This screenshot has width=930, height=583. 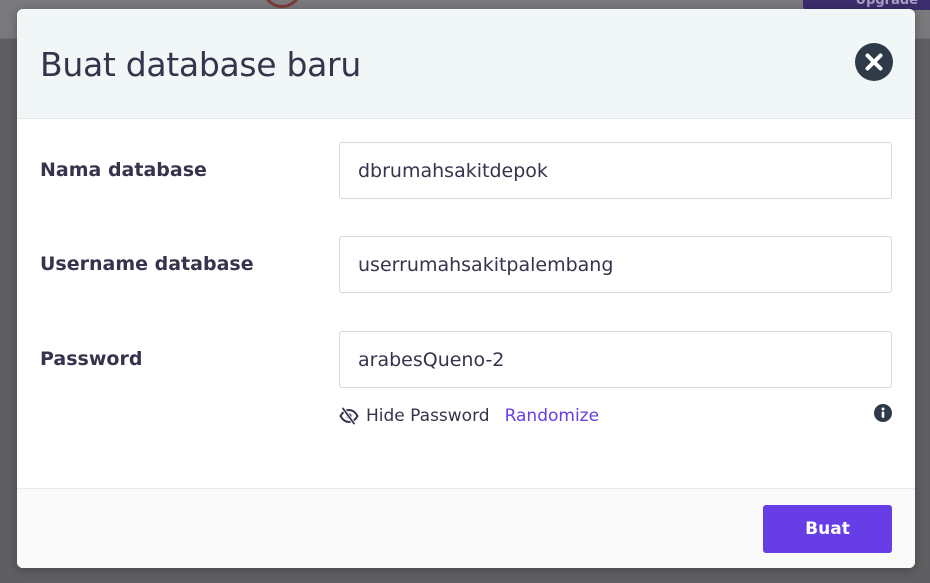 What do you see at coordinates (123, 170) in the screenshot?
I see `db-name-label: Nama database` at bounding box center [123, 170].